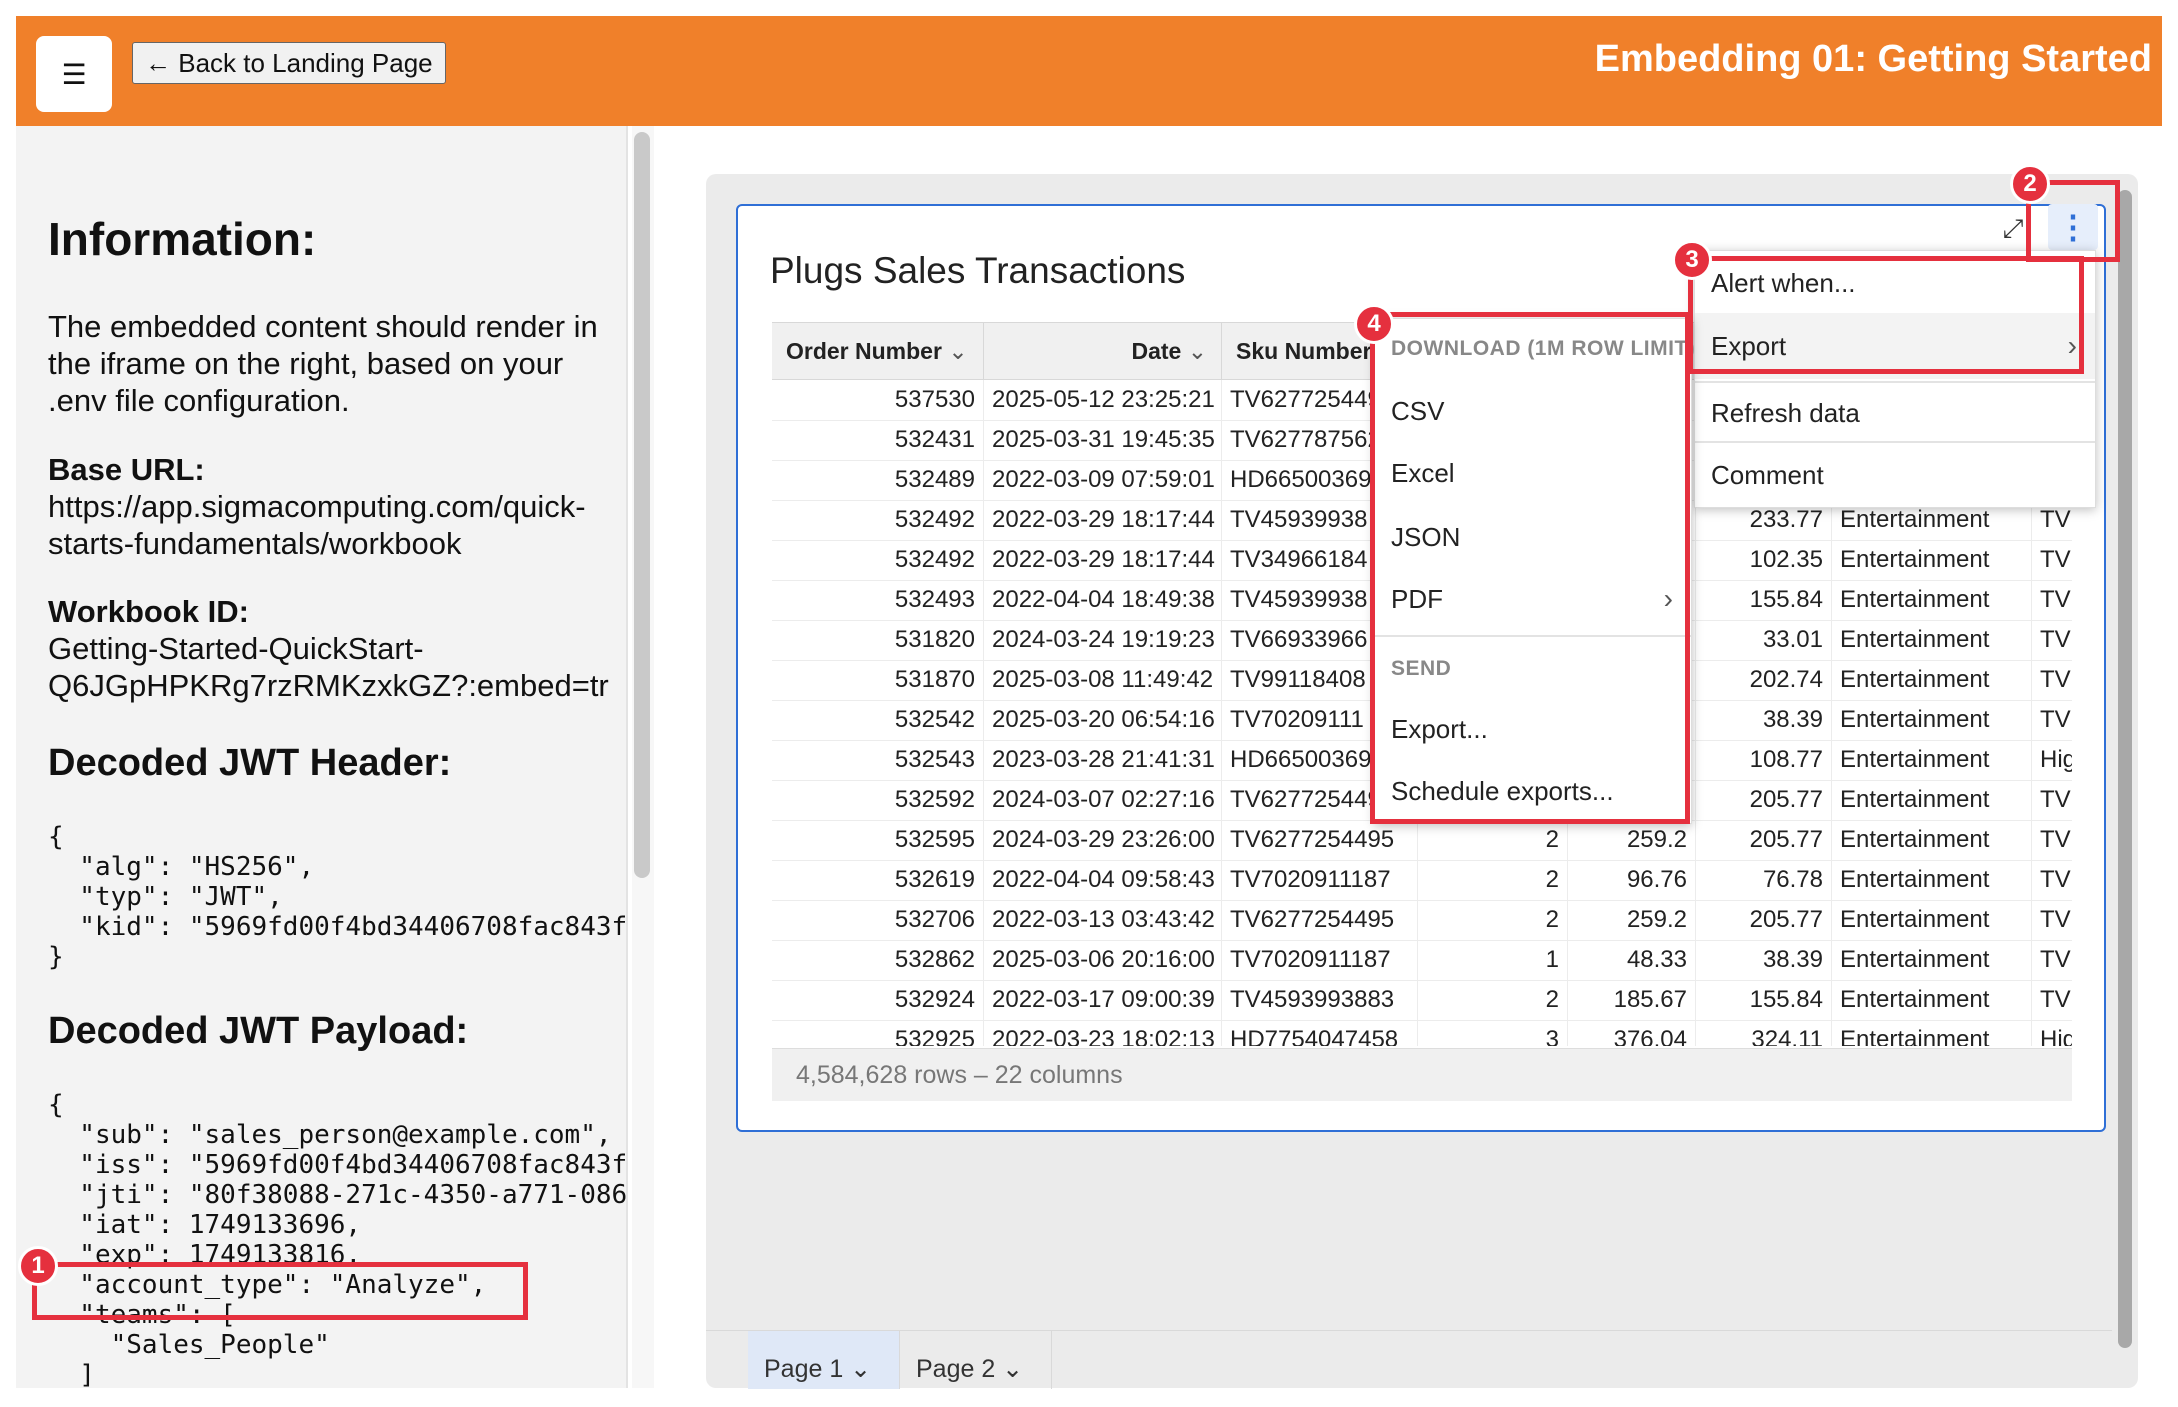 The width and height of the screenshot is (2178, 1407). Describe the element at coordinates (878, 960) in the screenshot. I see `table-cell: 532862` at that location.